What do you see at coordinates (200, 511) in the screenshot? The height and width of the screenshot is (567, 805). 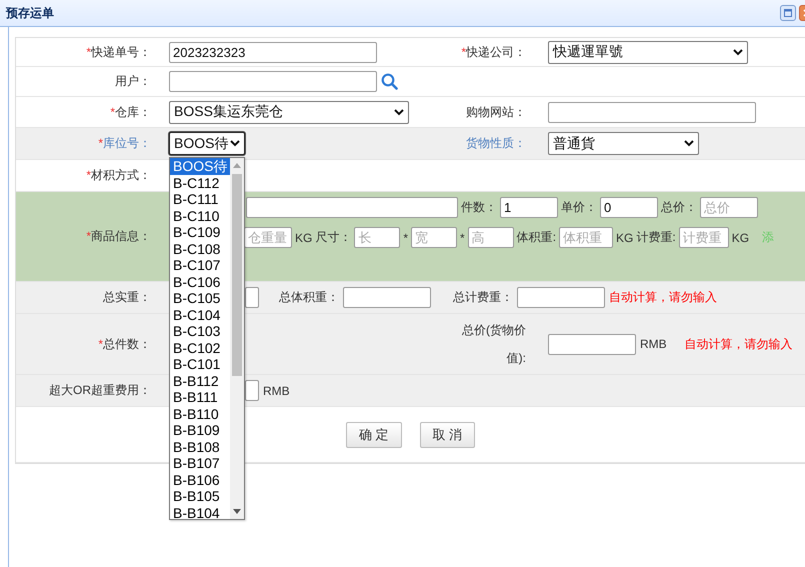 I see `dropdown-option: B-B104` at bounding box center [200, 511].